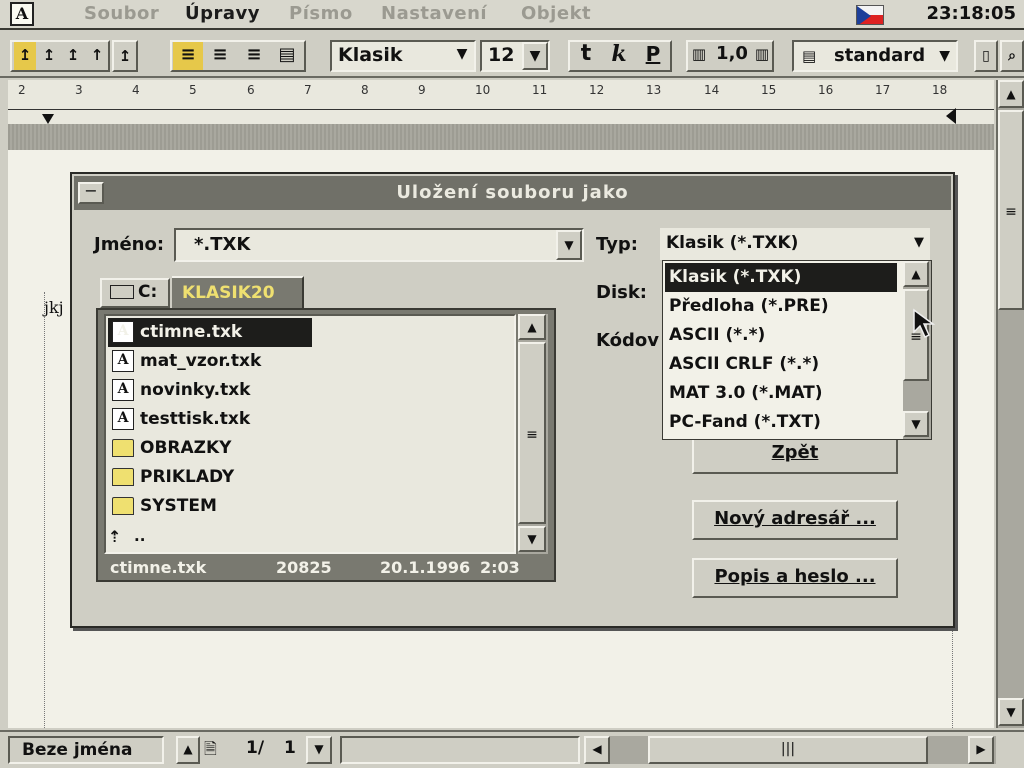  I want to click on scroll-down-icon: ▼, so click(1011, 712).